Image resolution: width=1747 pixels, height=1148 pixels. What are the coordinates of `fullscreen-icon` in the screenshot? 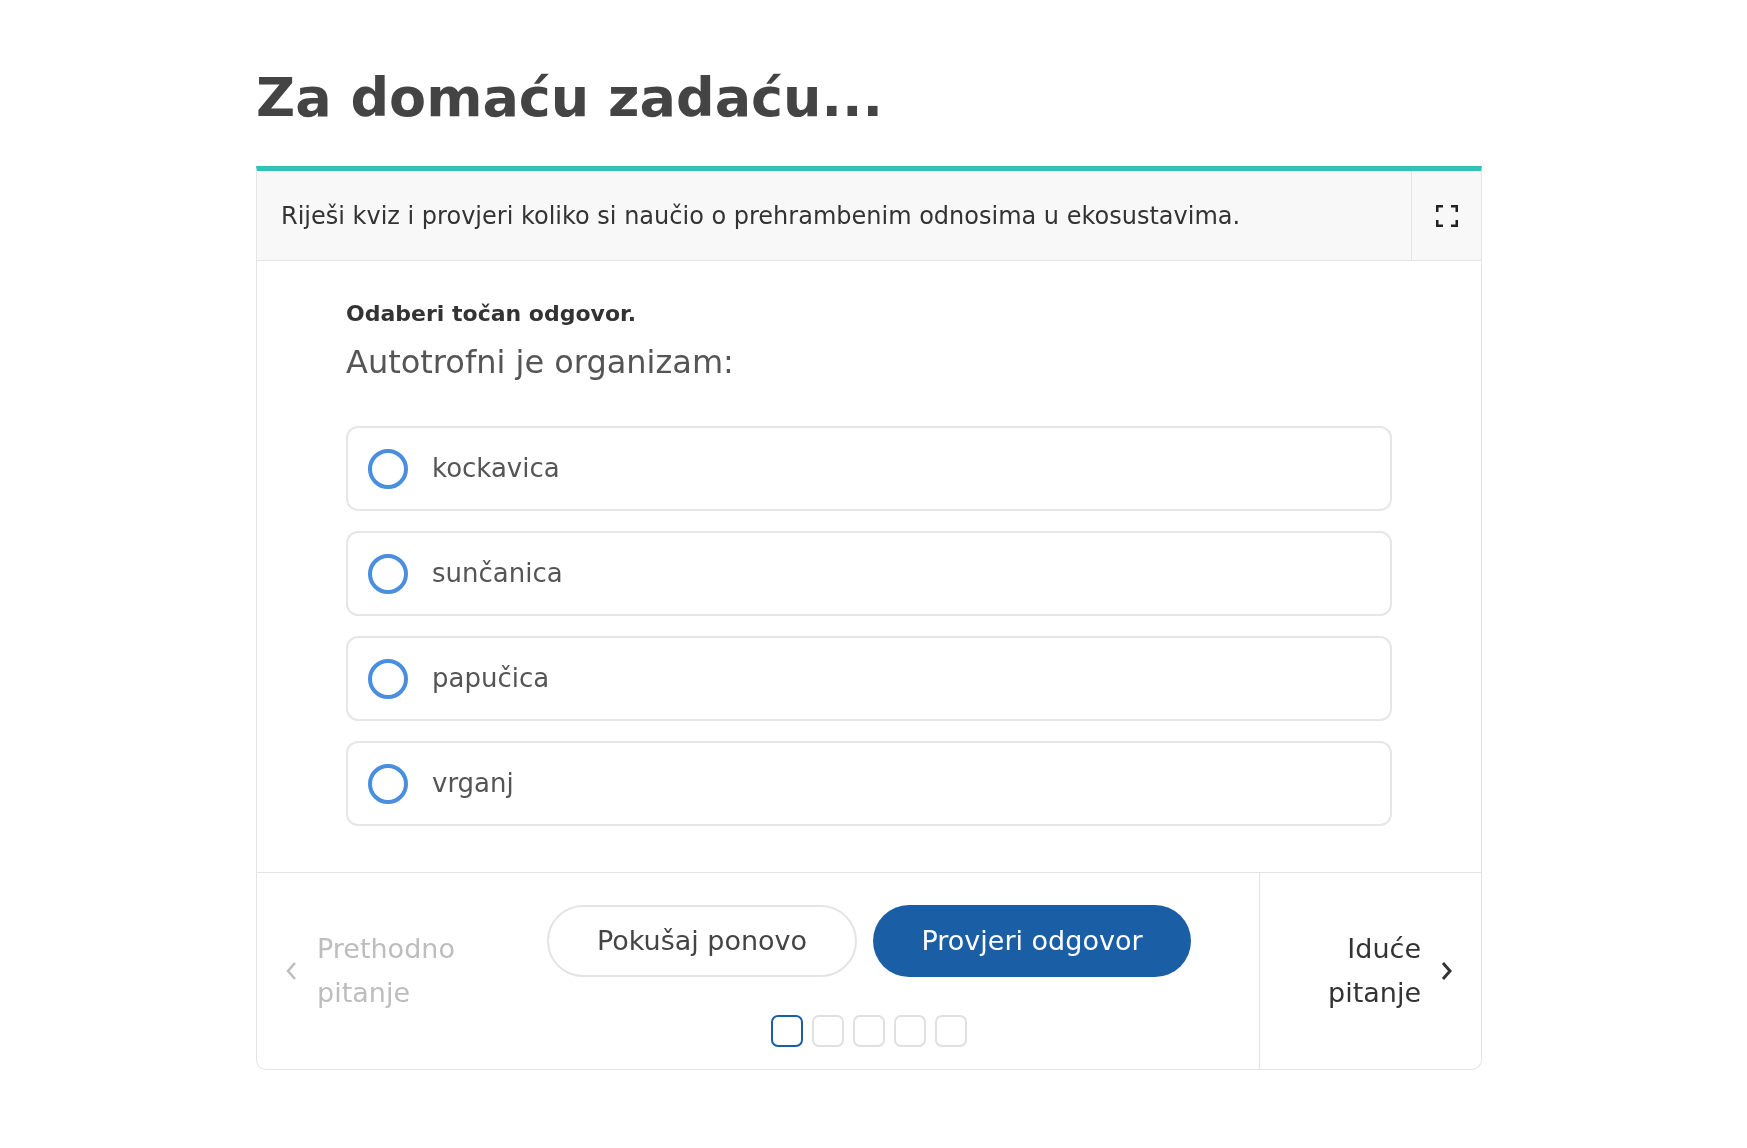 It's located at (1446, 215).